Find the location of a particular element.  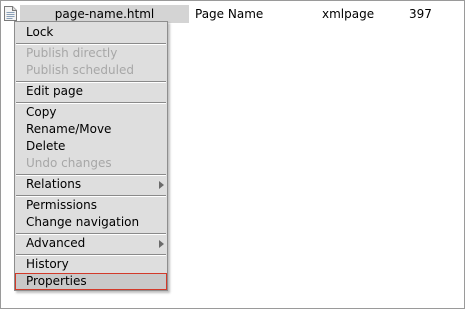

menu-item-properties: Properties is located at coordinates (91, 281).